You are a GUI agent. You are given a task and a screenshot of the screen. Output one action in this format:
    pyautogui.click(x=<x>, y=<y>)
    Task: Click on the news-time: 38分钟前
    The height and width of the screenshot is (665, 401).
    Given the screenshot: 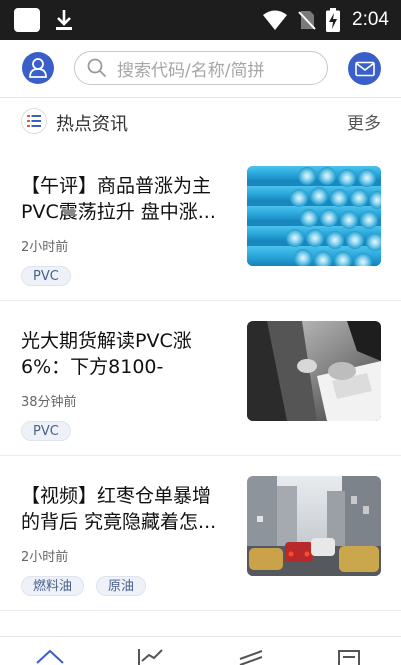 What is the action you would take?
    pyautogui.click(x=49, y=402)
    